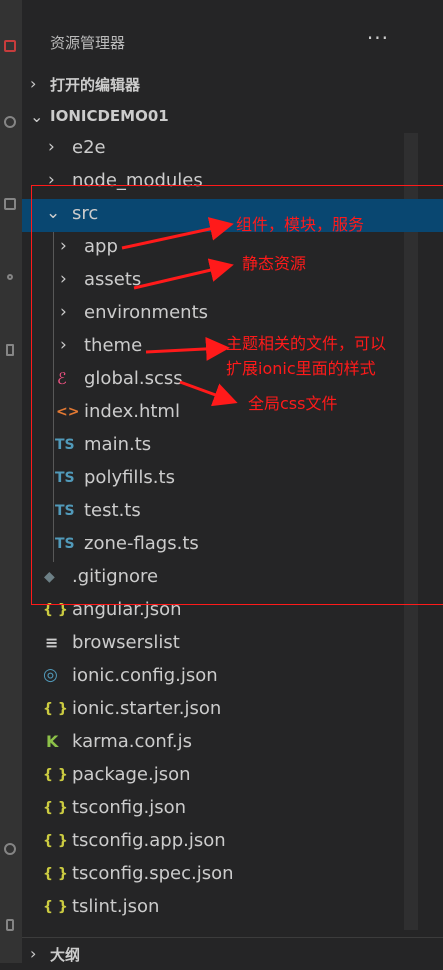 This screenshot has width=443, height=970. Describe the element at coordinates (187, 348) in the screenshot. I see `arrow-theme` at that location.